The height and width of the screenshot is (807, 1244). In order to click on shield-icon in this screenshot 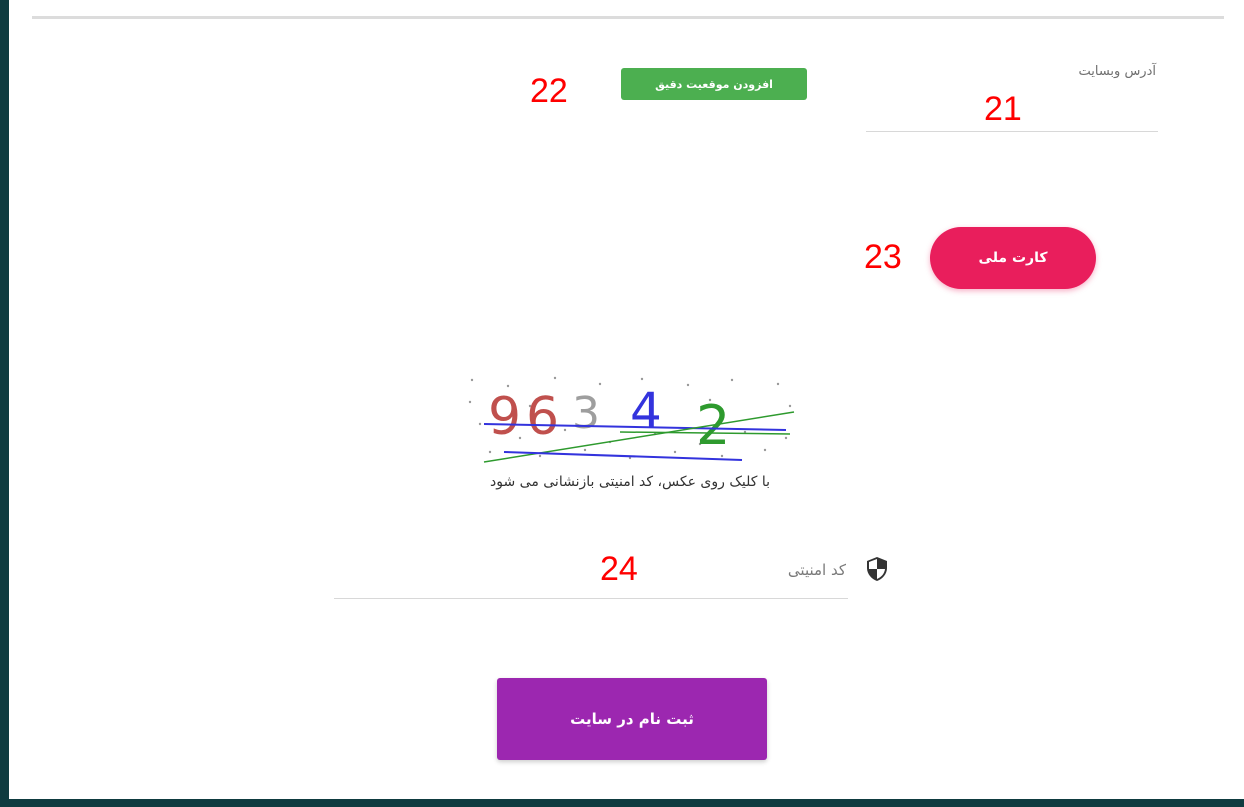, I will do `click(877, 569)`.